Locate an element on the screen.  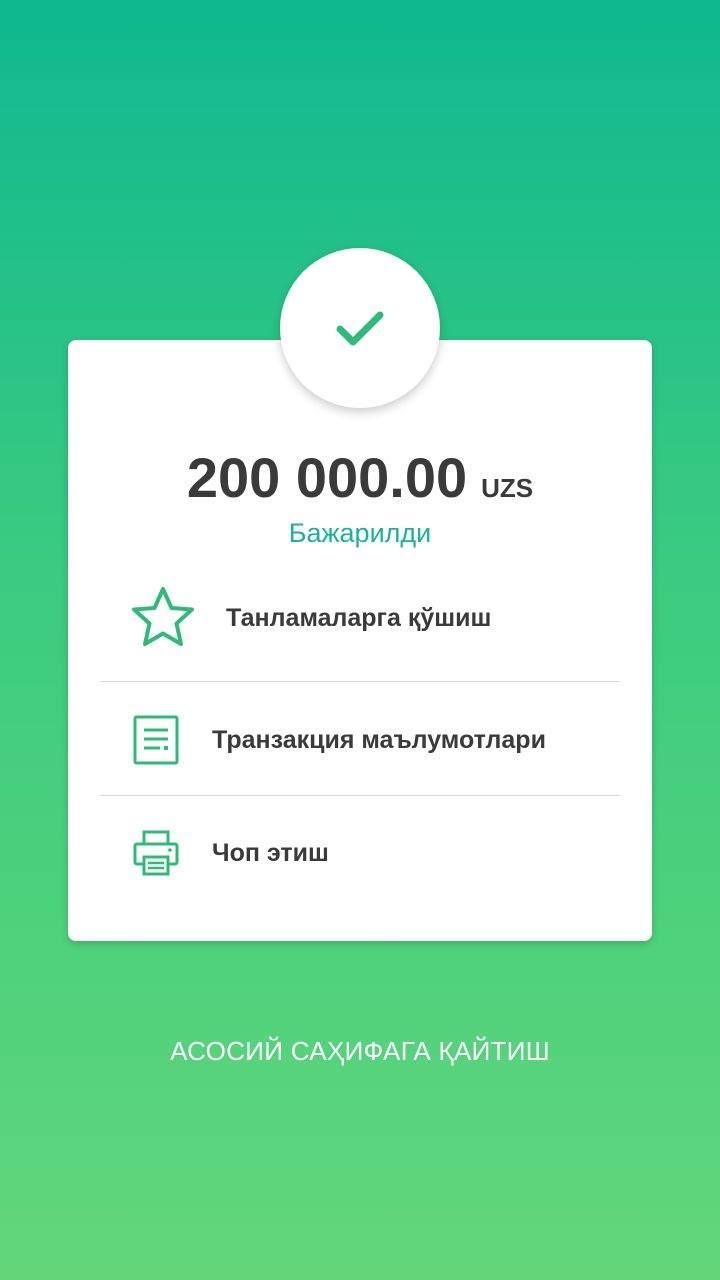
success-check-badge is located at coordinates (360, 328).